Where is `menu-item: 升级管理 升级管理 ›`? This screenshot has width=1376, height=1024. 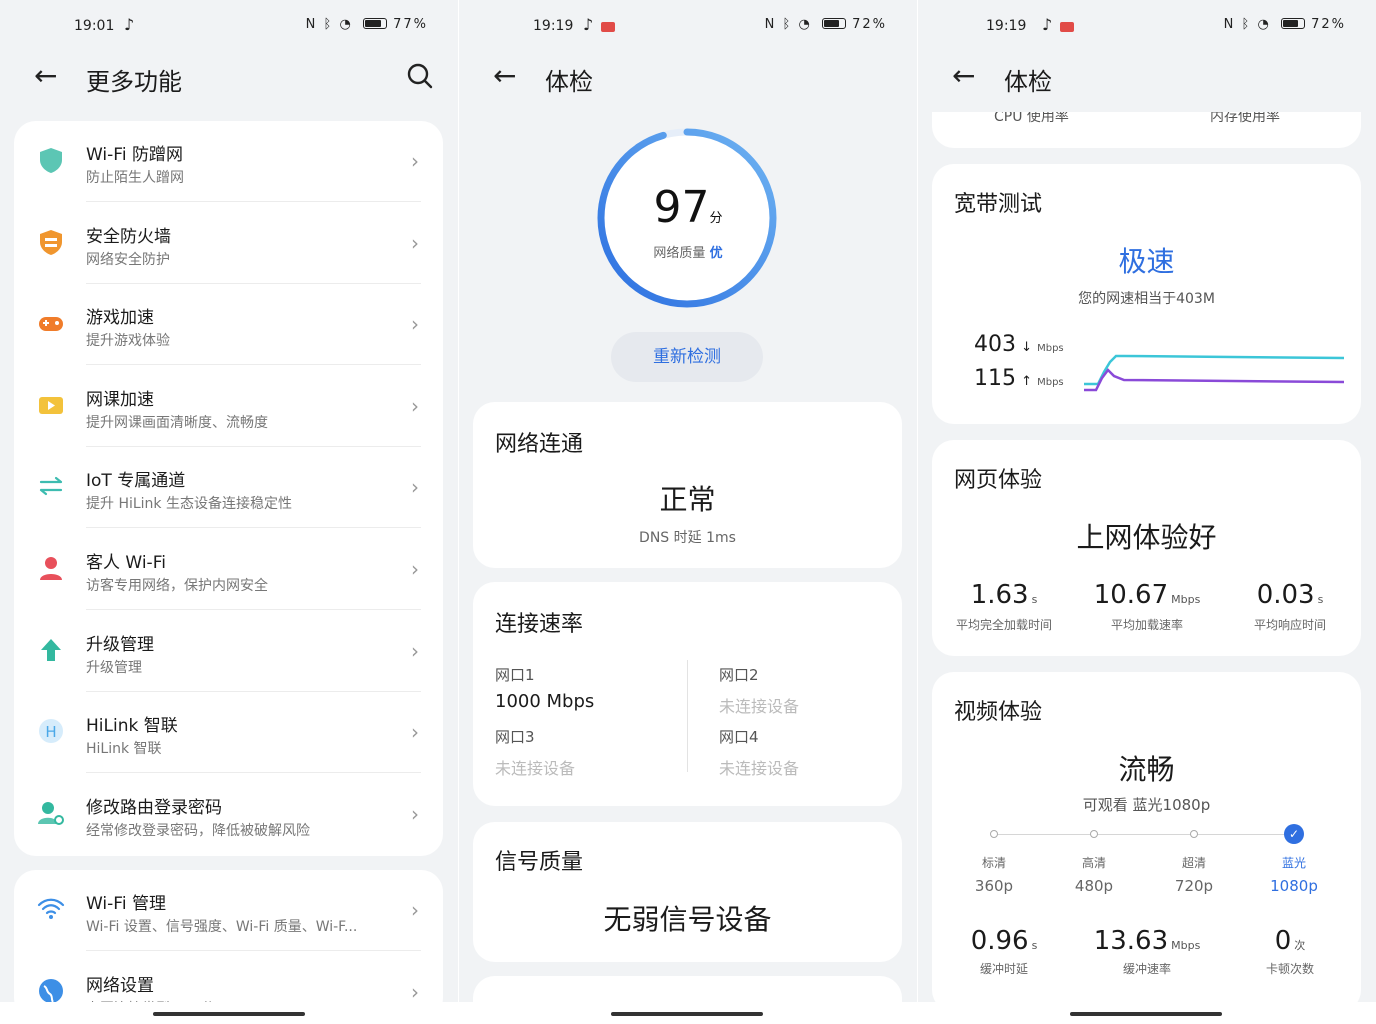 menu-item: 升级管理 升级管理 › is located at coordinates (228, 651).